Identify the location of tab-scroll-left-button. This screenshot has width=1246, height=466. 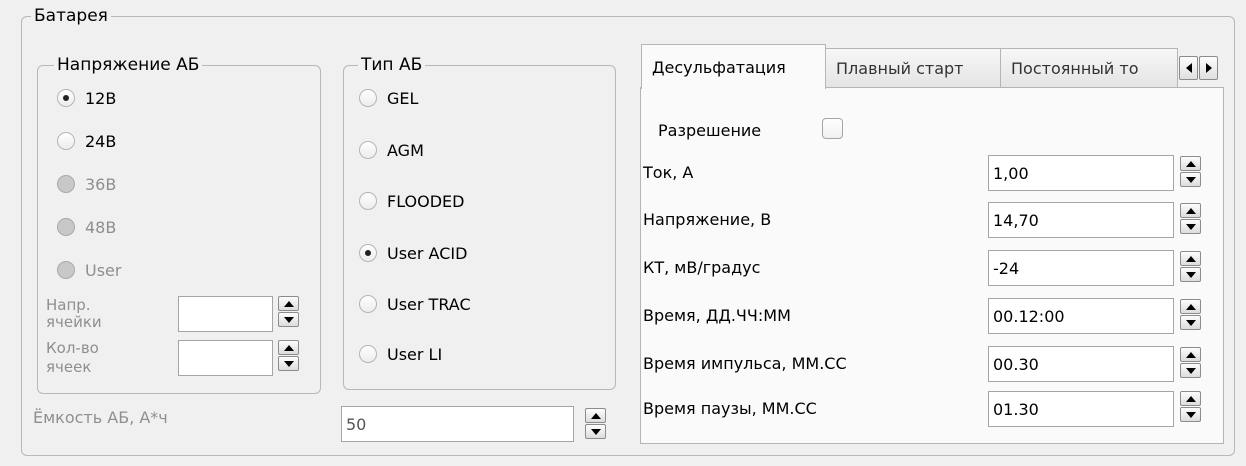
(1188, 68).